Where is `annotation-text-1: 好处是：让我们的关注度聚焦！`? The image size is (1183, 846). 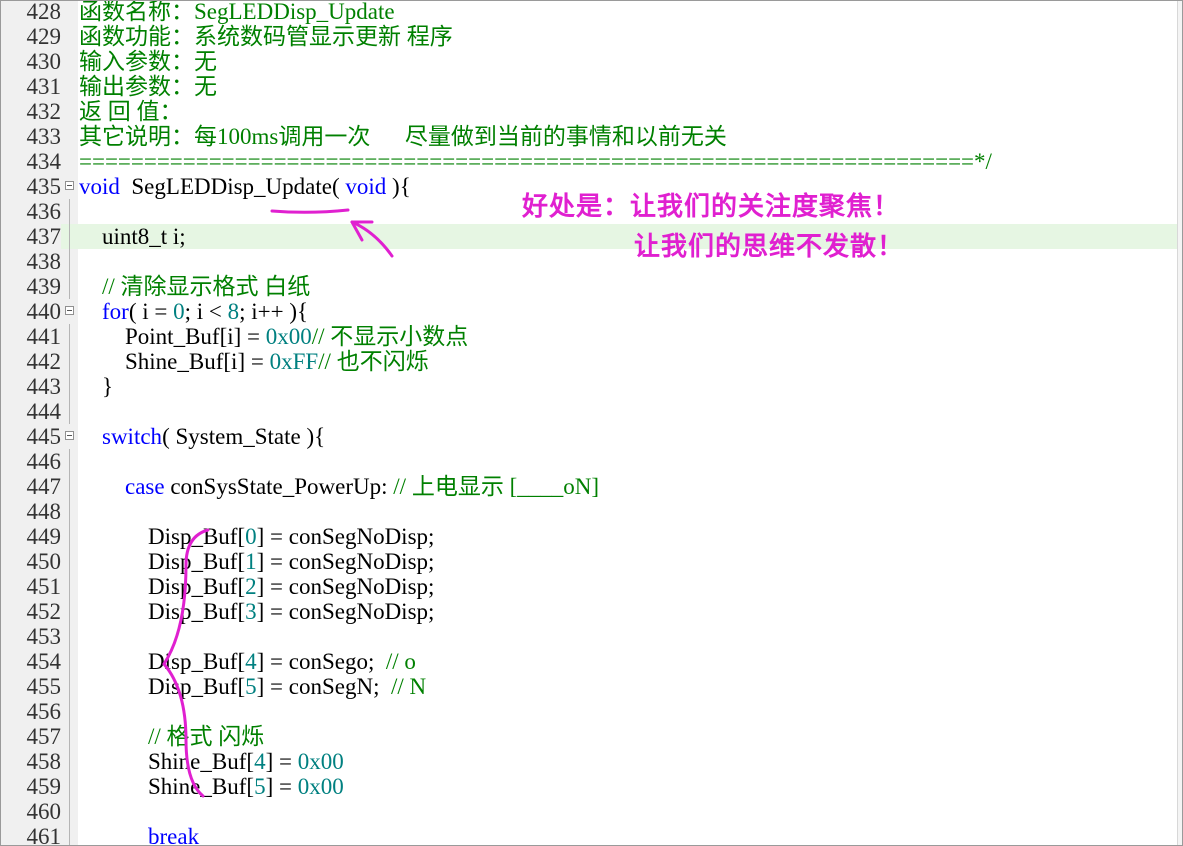 annotation-text-1: 好处是：让我们的关注度聚焦！ is located at coordinates (711, 207).